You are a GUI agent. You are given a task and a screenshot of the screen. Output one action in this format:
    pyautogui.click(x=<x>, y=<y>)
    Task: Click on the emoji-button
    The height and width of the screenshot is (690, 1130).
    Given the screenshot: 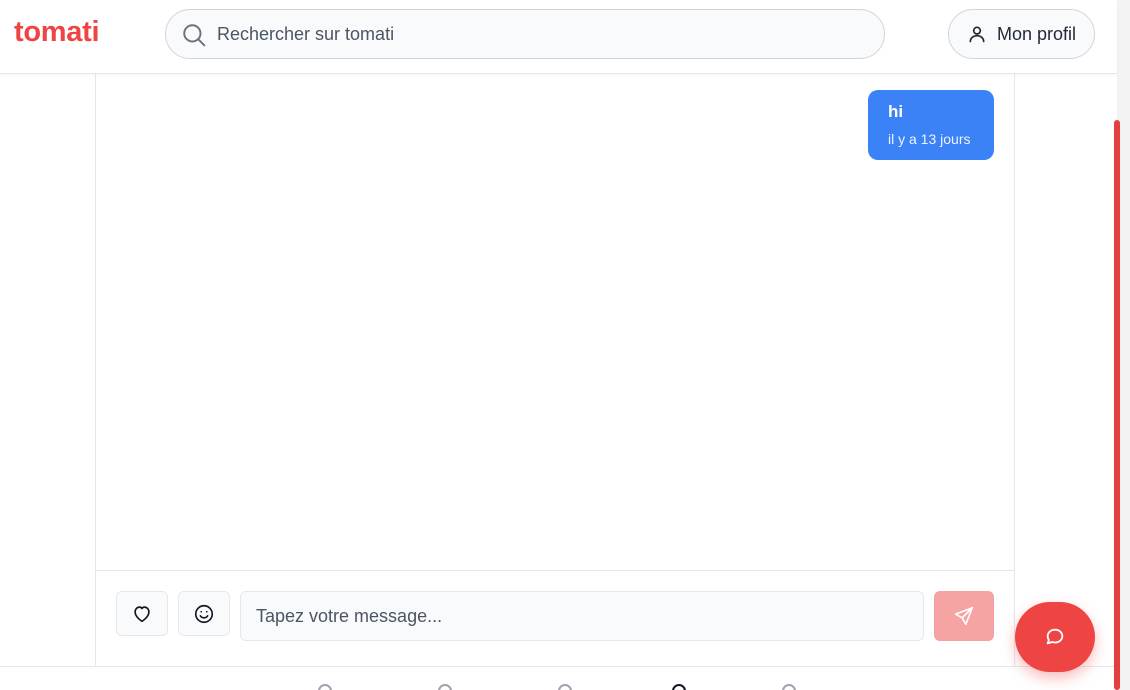 What is the action you would take?
    pyautogui.click(x=204, y=613)
    